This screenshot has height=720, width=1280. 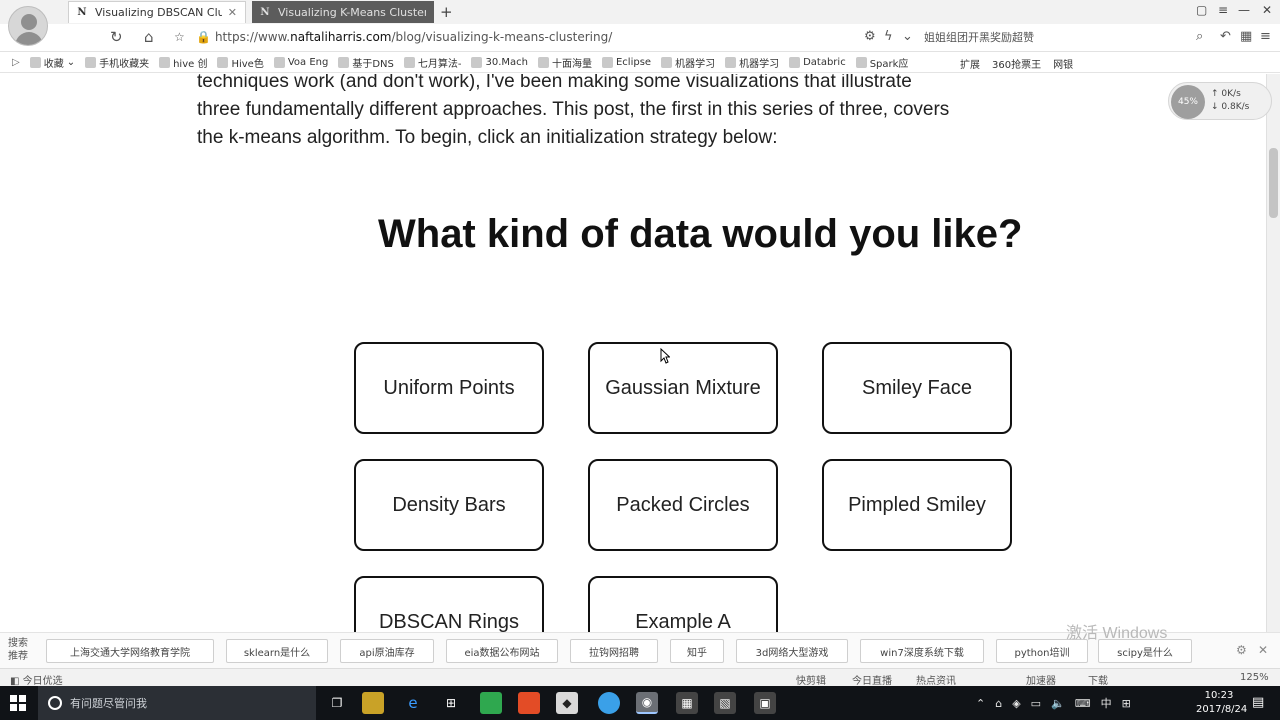 I want to click on bookmark-item: Eclipse, so click(x=626, y=62).